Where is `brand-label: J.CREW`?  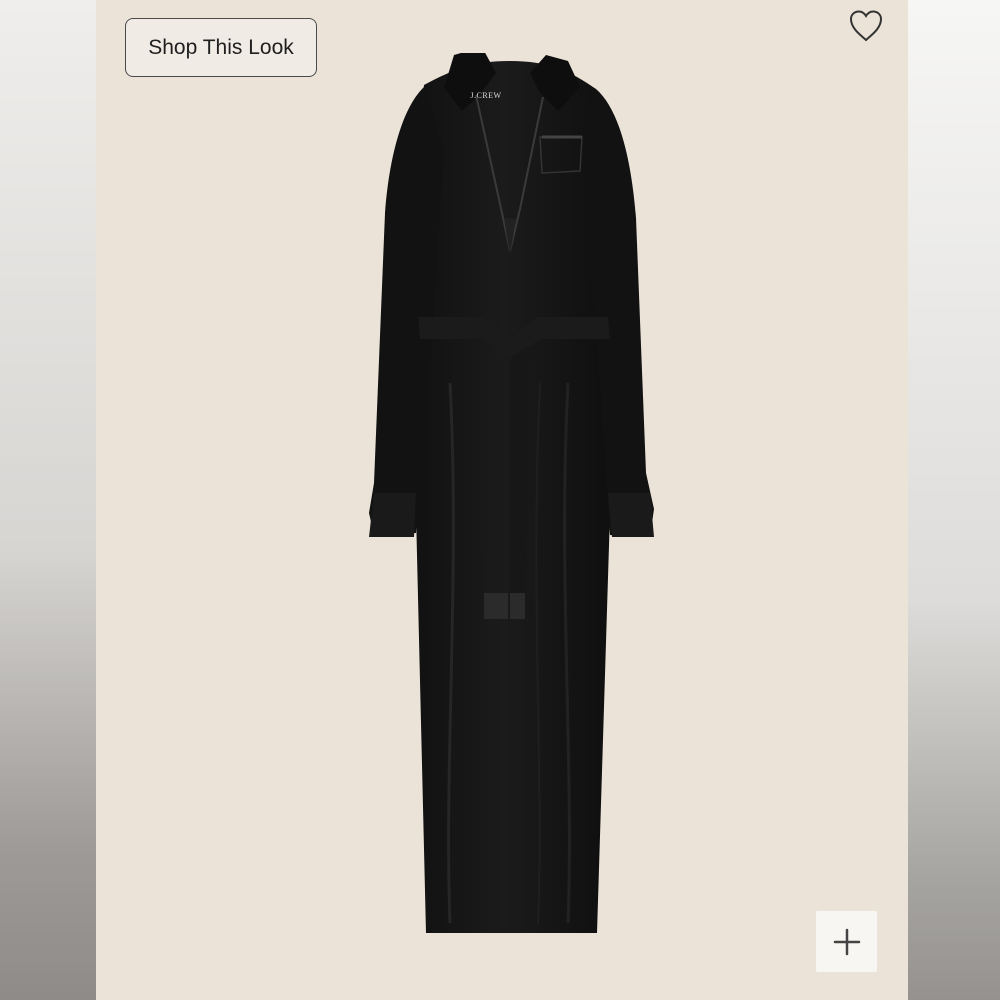
brand-label: J.CREW is located at coordinates (486, 95).